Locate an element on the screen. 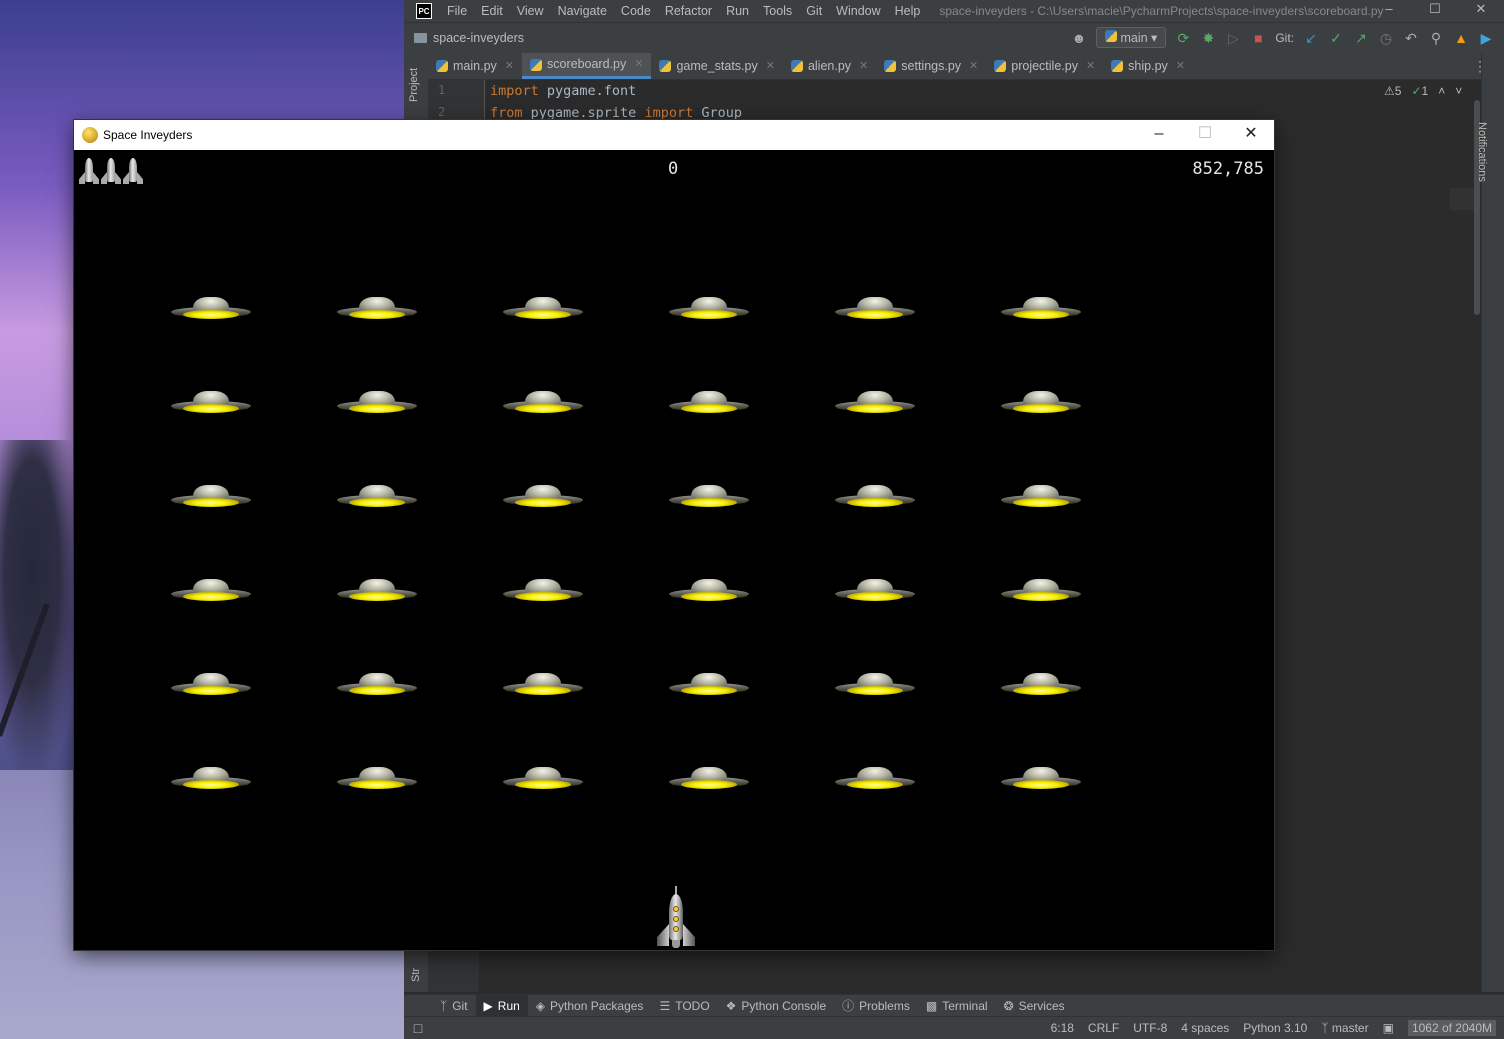 This screenshot has width=1504, height=1039. menu-refactor: Refactor is located at coordinates (688, 11).